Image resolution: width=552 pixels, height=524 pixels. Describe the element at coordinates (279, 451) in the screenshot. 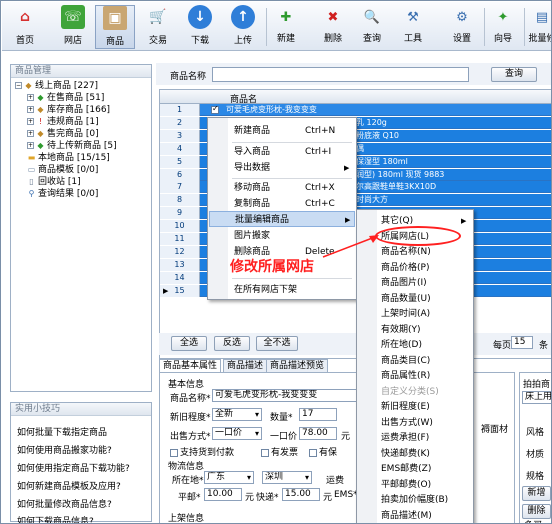

I see `invoice-checkbox: 有发票` at that location.